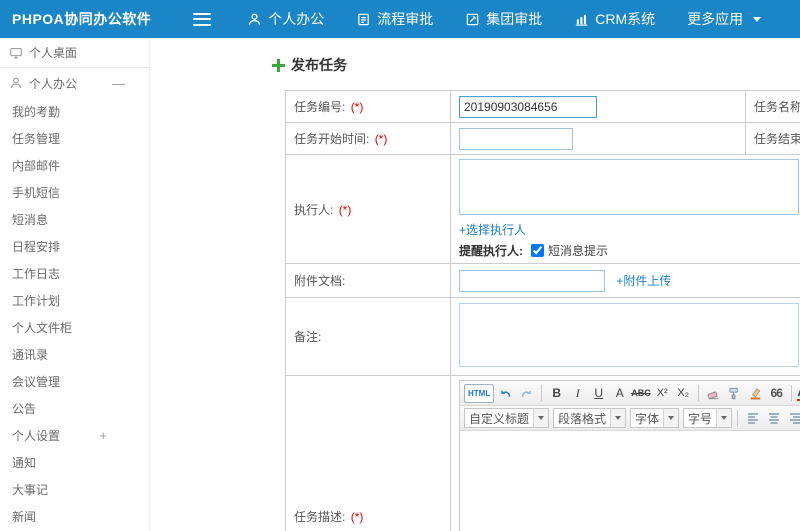 This screenshot has width=800, height=531. I want to click on highlighter-icon, so click(755, 393).